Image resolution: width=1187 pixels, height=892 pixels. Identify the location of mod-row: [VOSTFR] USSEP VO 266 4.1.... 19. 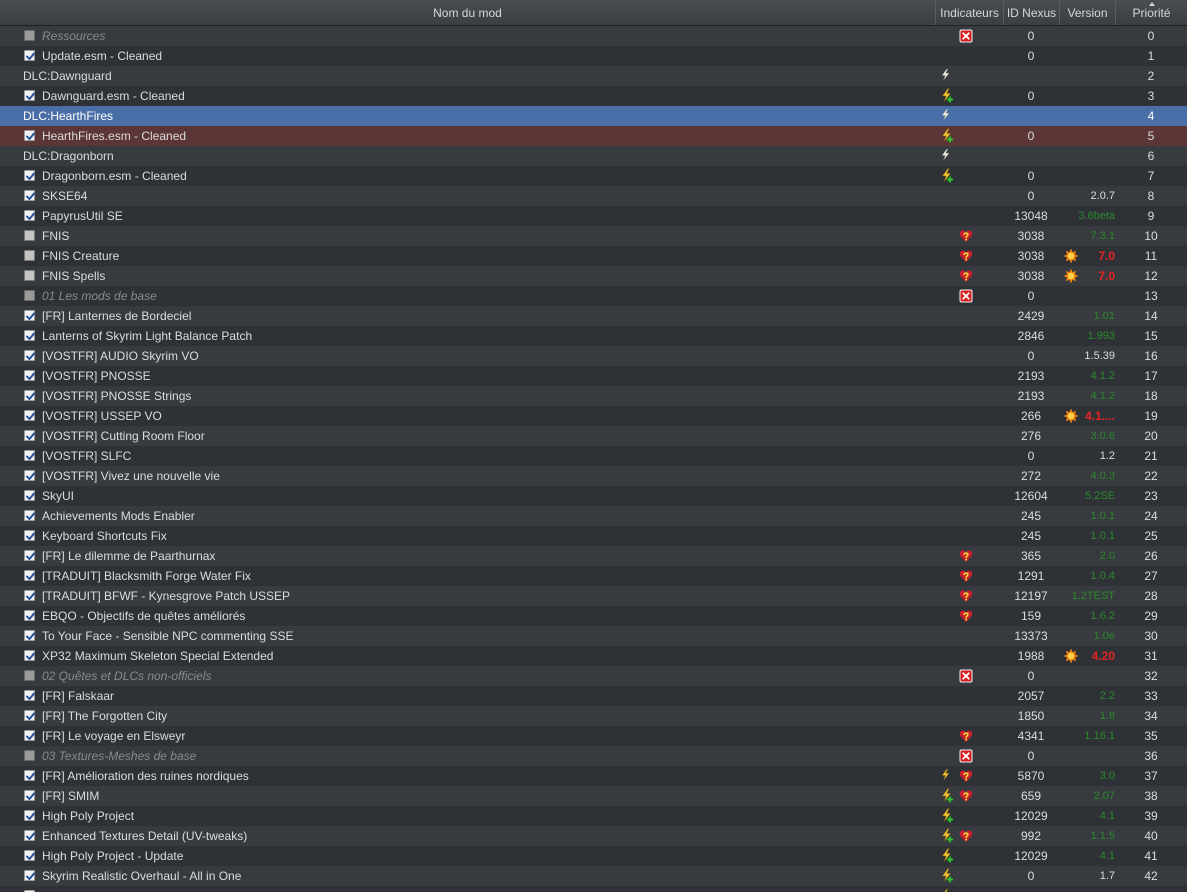
(593, 416).